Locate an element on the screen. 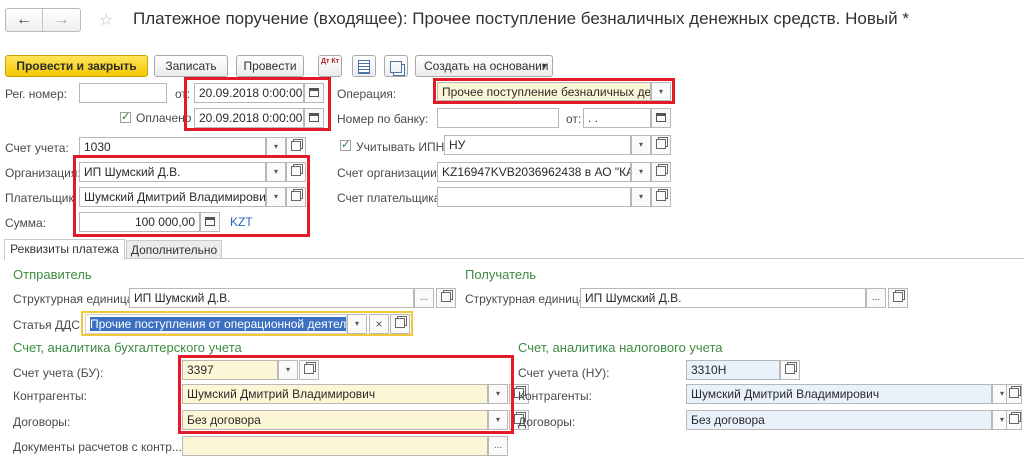 Image resolution: width=1029 pixels, height=464 pixels. highlight-accounting is located at coordinates (346, 394).